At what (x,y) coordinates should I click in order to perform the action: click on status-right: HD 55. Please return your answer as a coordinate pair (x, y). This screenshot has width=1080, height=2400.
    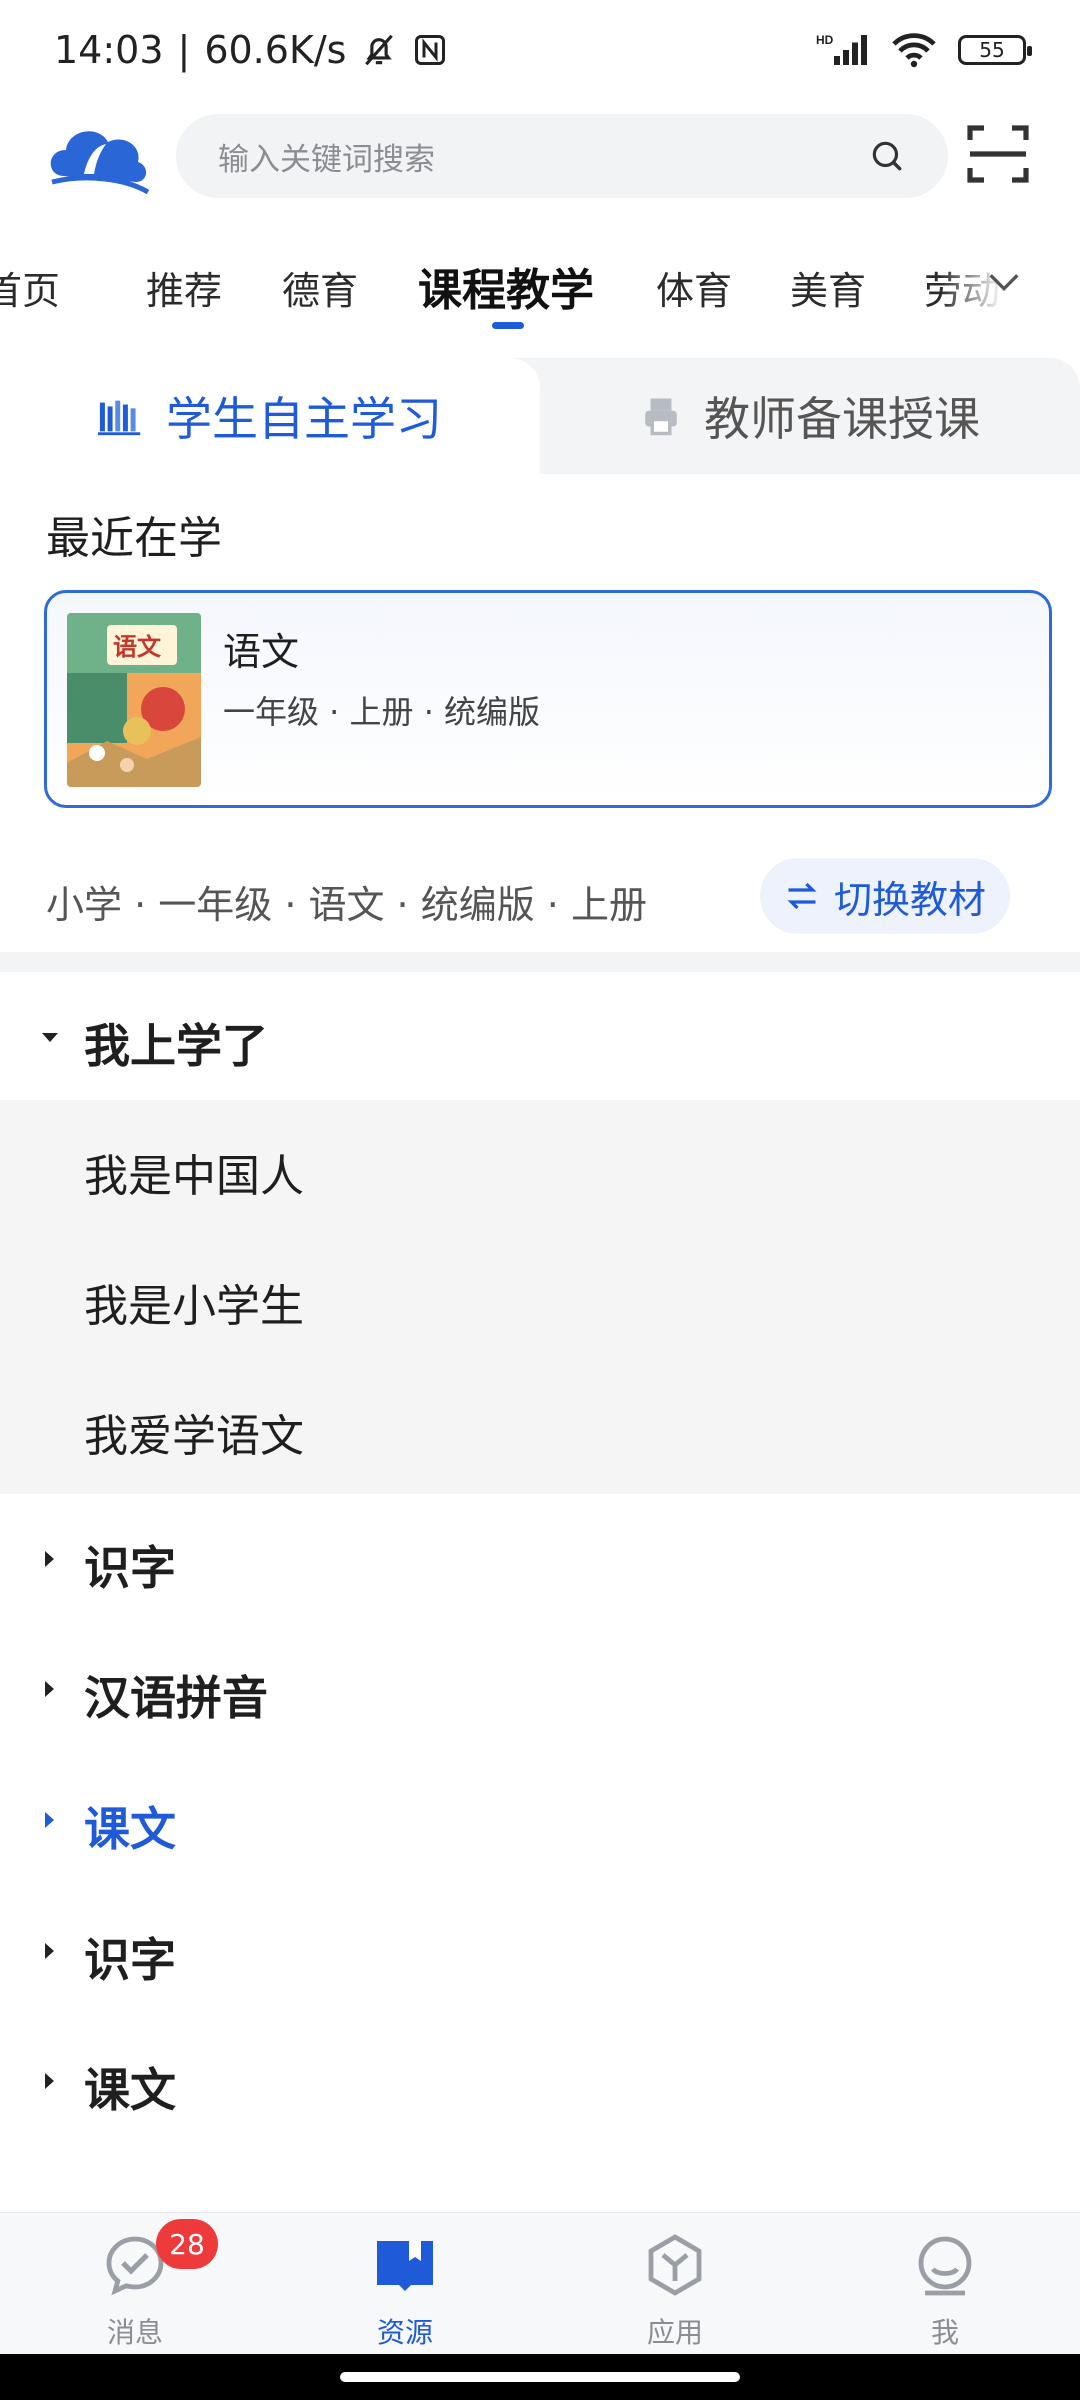
    Looking at the image, I should click on (924, 50).